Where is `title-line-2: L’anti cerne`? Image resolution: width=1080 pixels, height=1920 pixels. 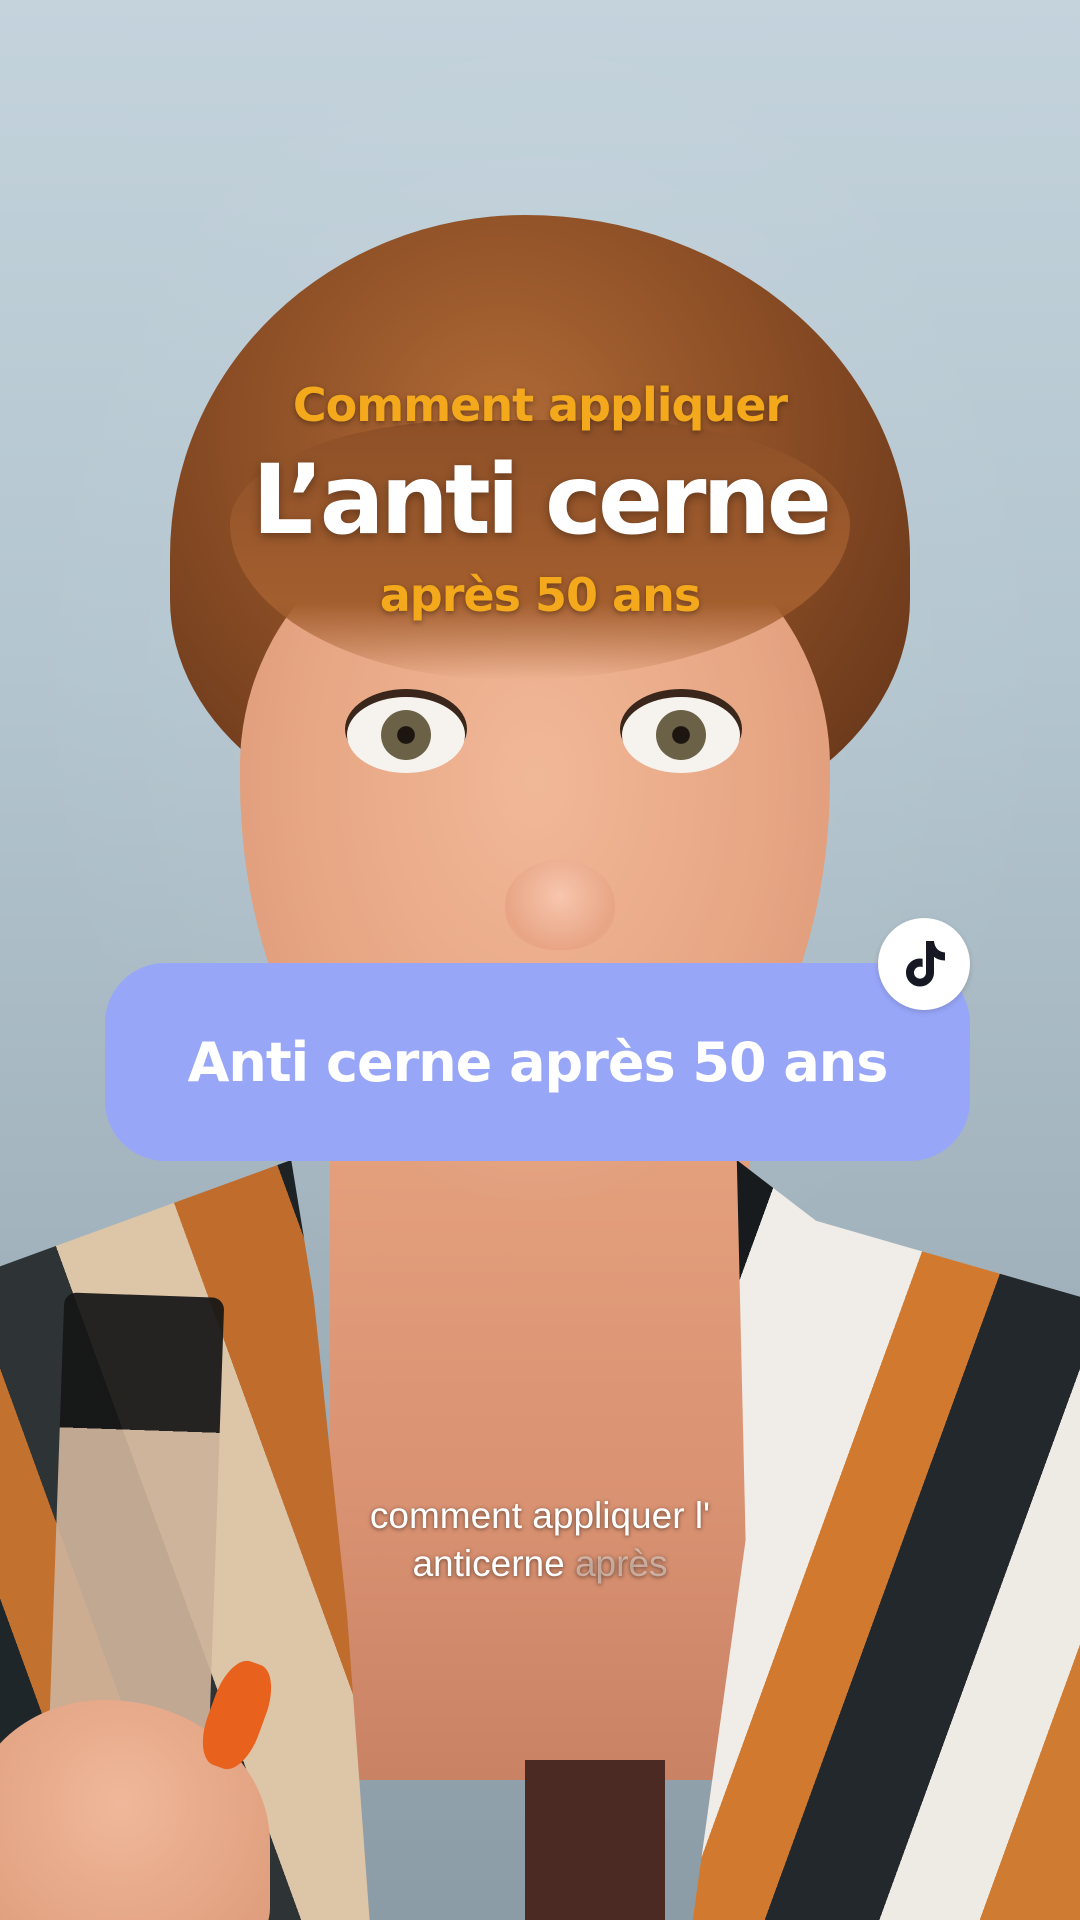 title-line-2: L’anti cerne is located at coordinates (542, 500).